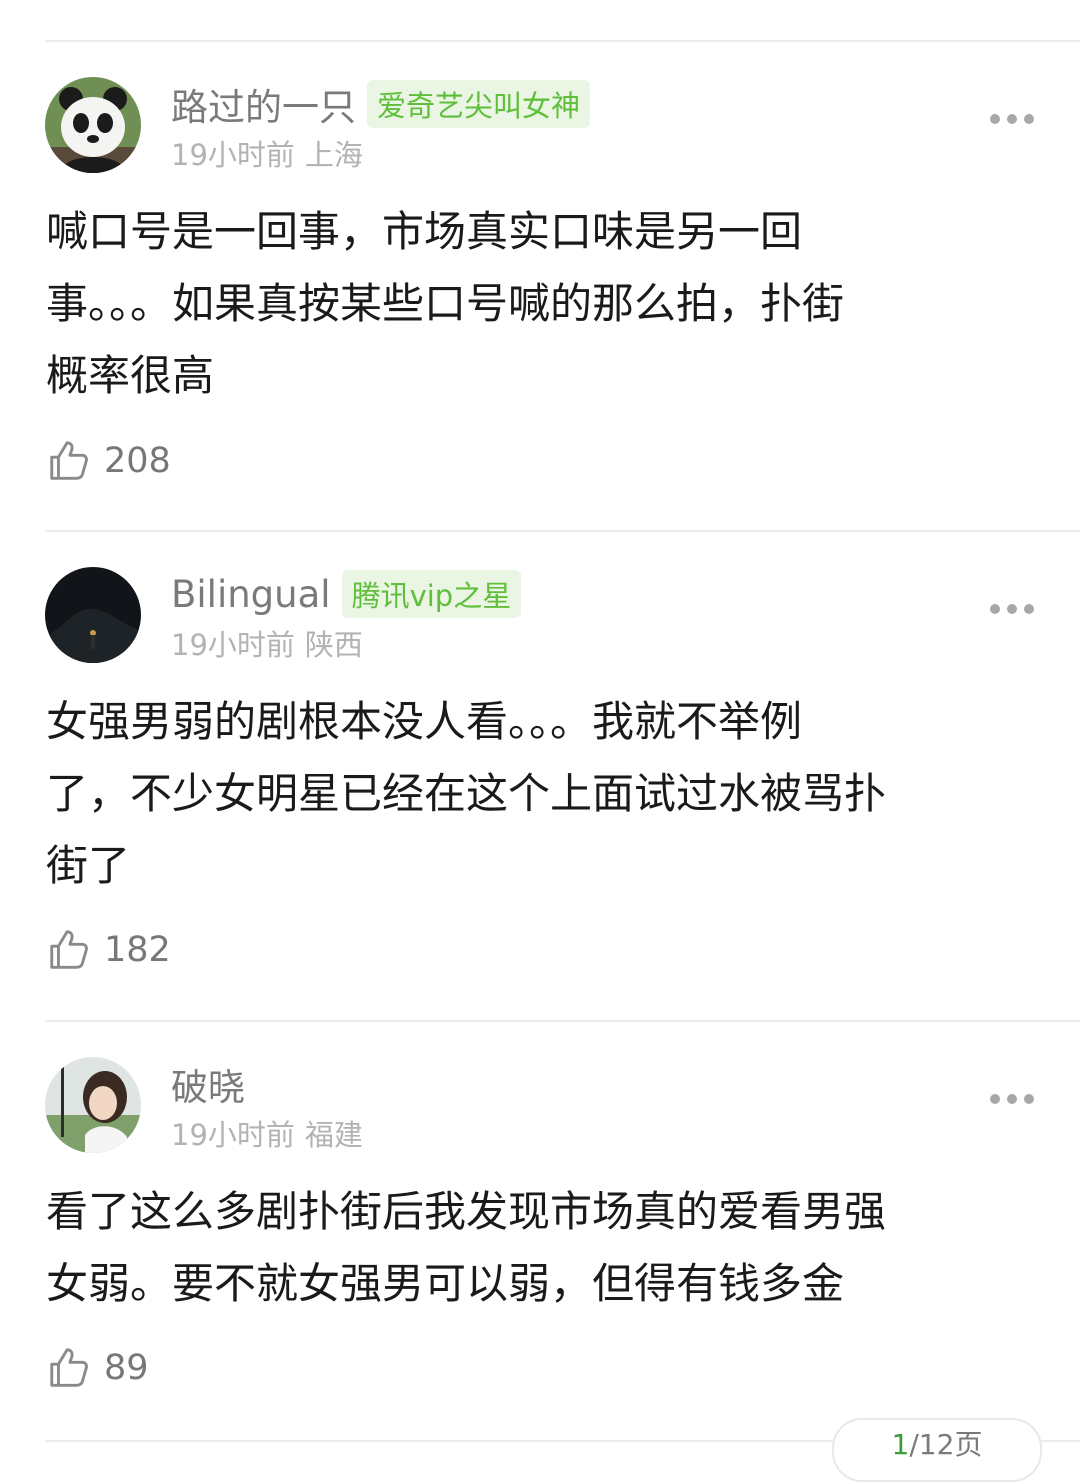  Describe the element at coordinates (431, 594) in the screenshot. I see `user-badge: 腾讯vip之星` at that location.